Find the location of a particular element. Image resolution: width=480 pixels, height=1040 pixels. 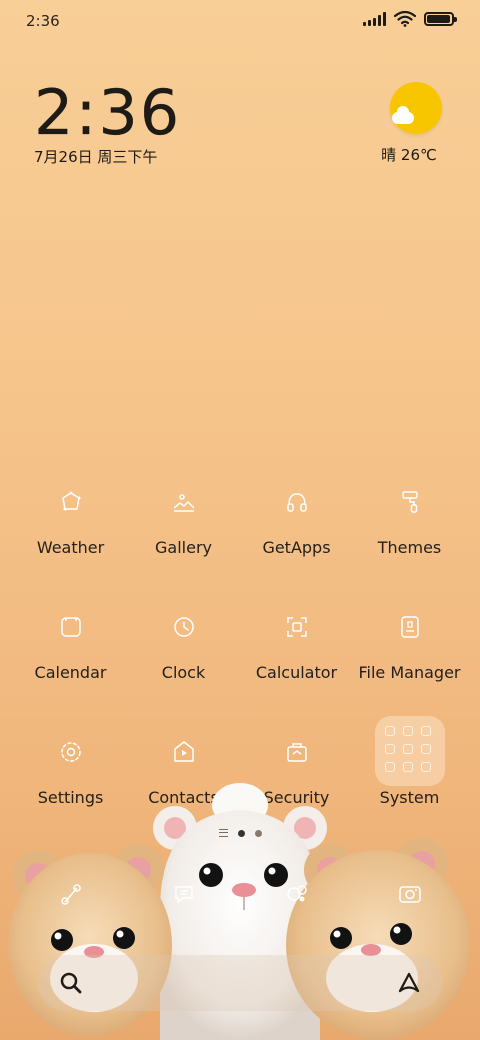

dock-camera is located at coordinates (409, 894).